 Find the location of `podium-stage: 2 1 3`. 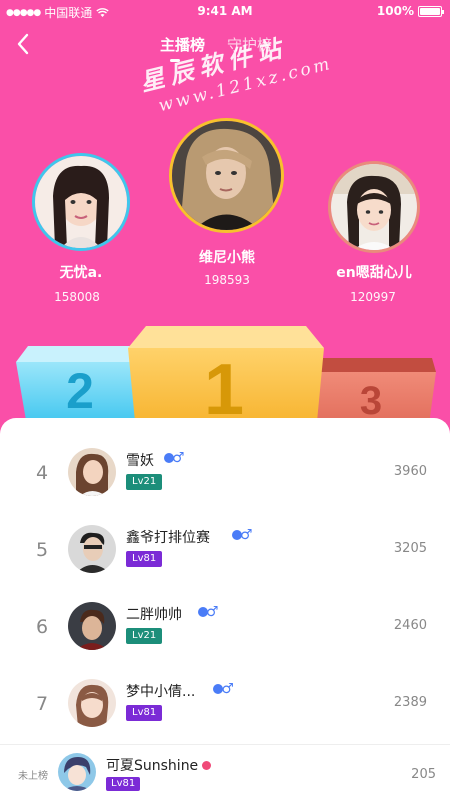

podium-stage: 2 1 3 is located at coordinates (226, 379).